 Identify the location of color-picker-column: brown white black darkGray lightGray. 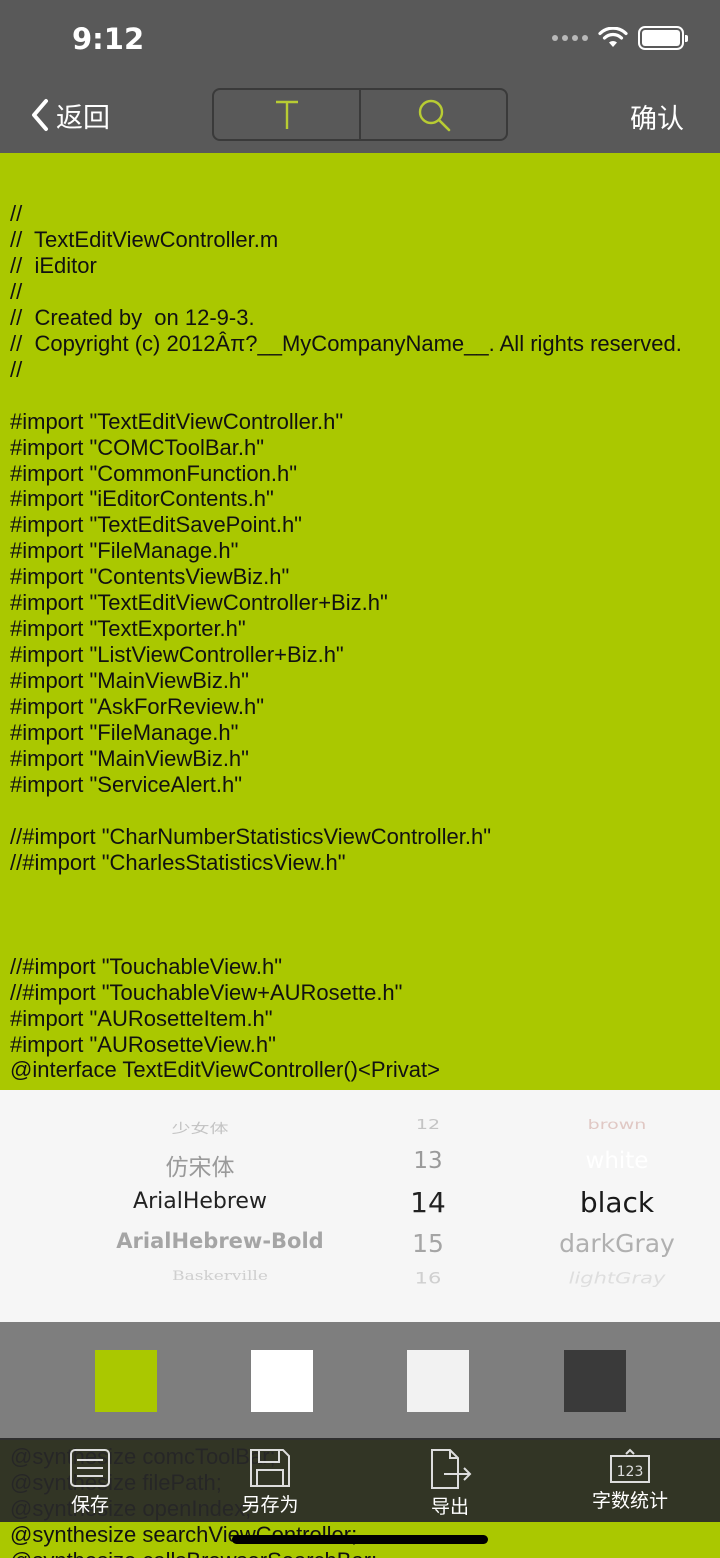
(617, 1206).